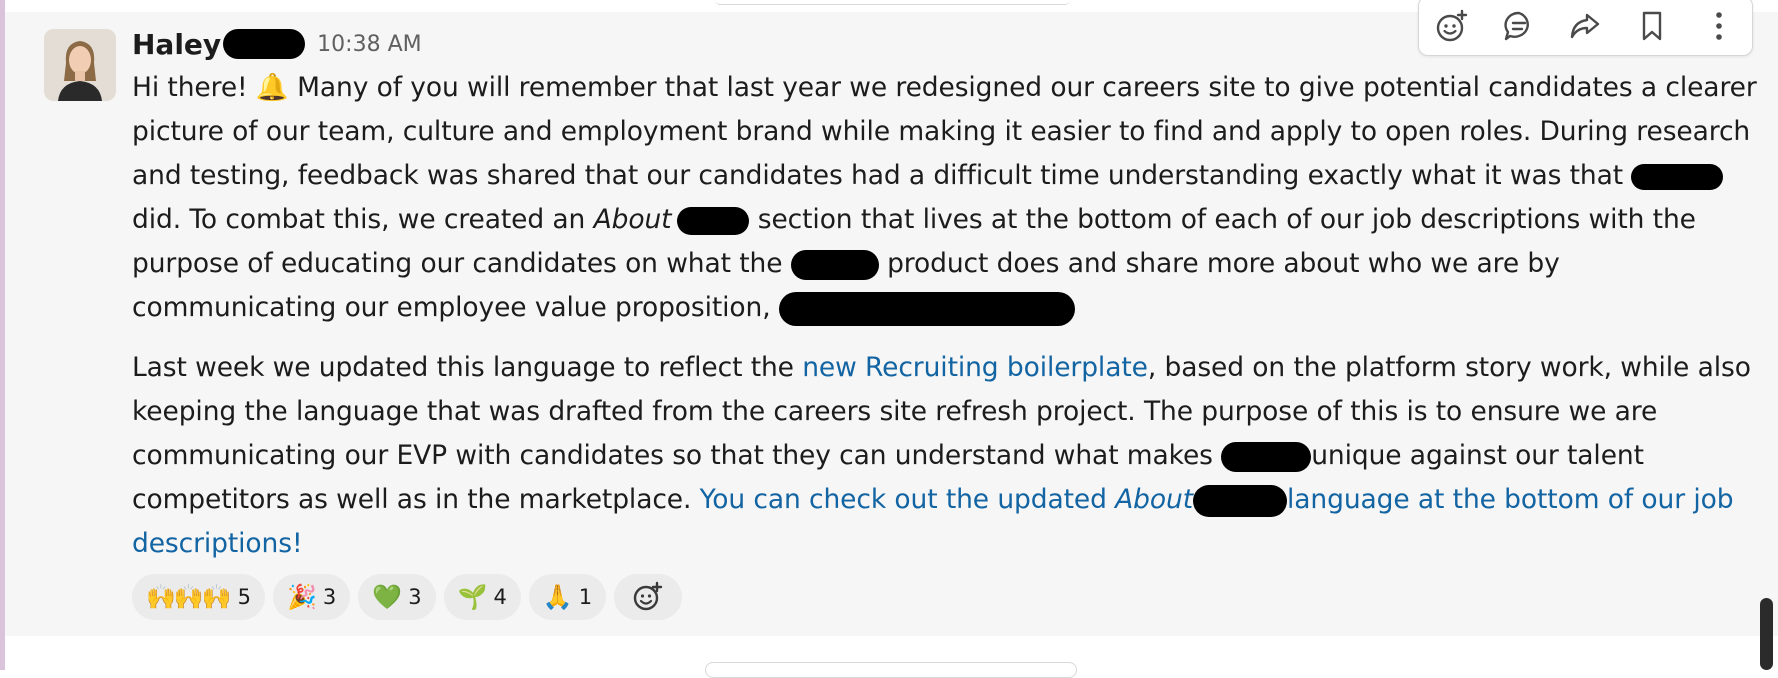  Describe the element at coordinates (363, 219) in the screenshot. I see `body-text: did. To combat this, we created an` at that location.